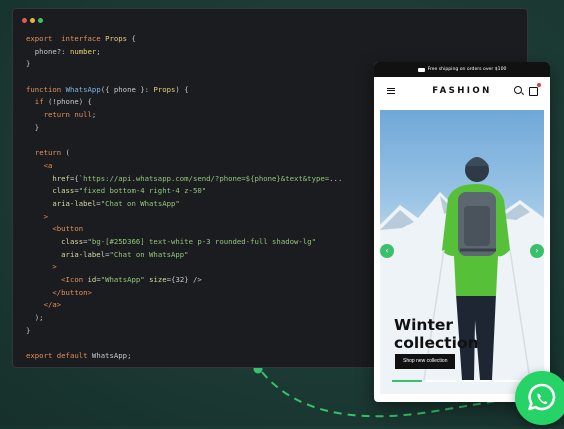 The height and width of the screenshot is (429, 564). What do you see at coordinates (48, 51) in the screenshot?
I see `code-token: phone?:` at bounding box center [48, 51].